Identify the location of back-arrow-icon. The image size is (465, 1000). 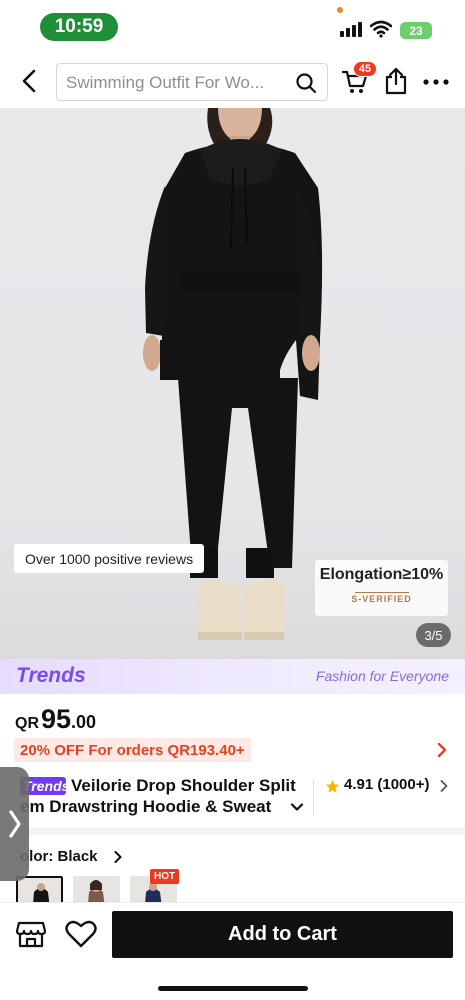
(30, 81).